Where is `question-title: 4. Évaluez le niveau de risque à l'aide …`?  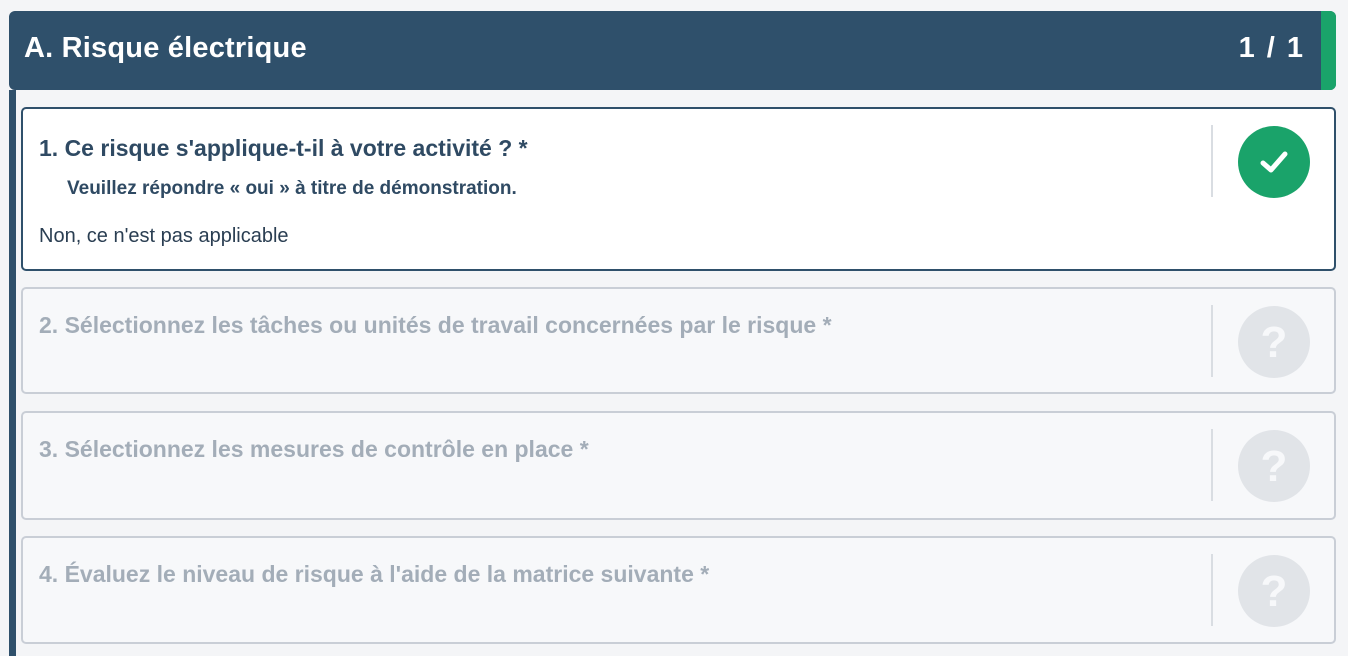
question-title: 4. Évaluez le niveau de risque à l'aide … is located at coordinates (374, 574).